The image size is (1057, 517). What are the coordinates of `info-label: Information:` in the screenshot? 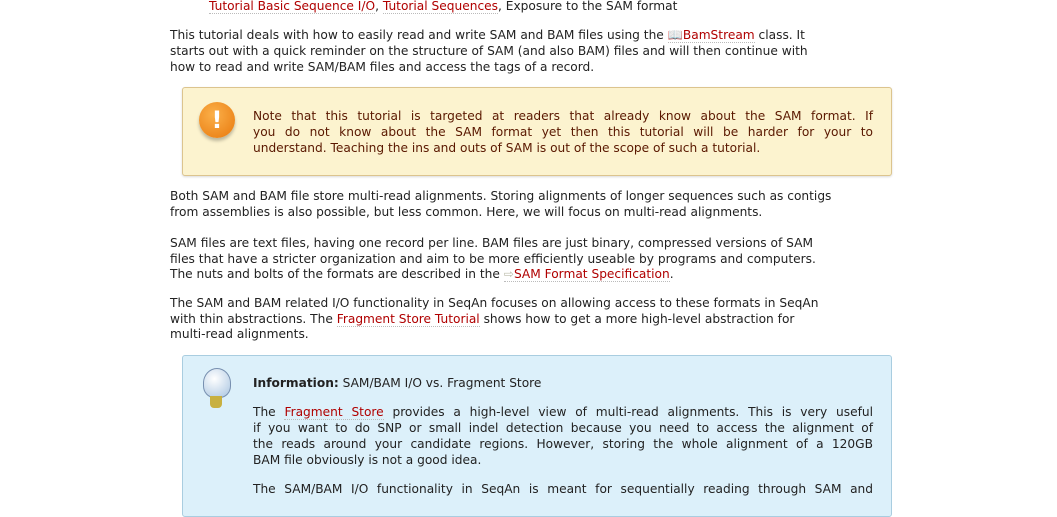 It's located at (296, 383).